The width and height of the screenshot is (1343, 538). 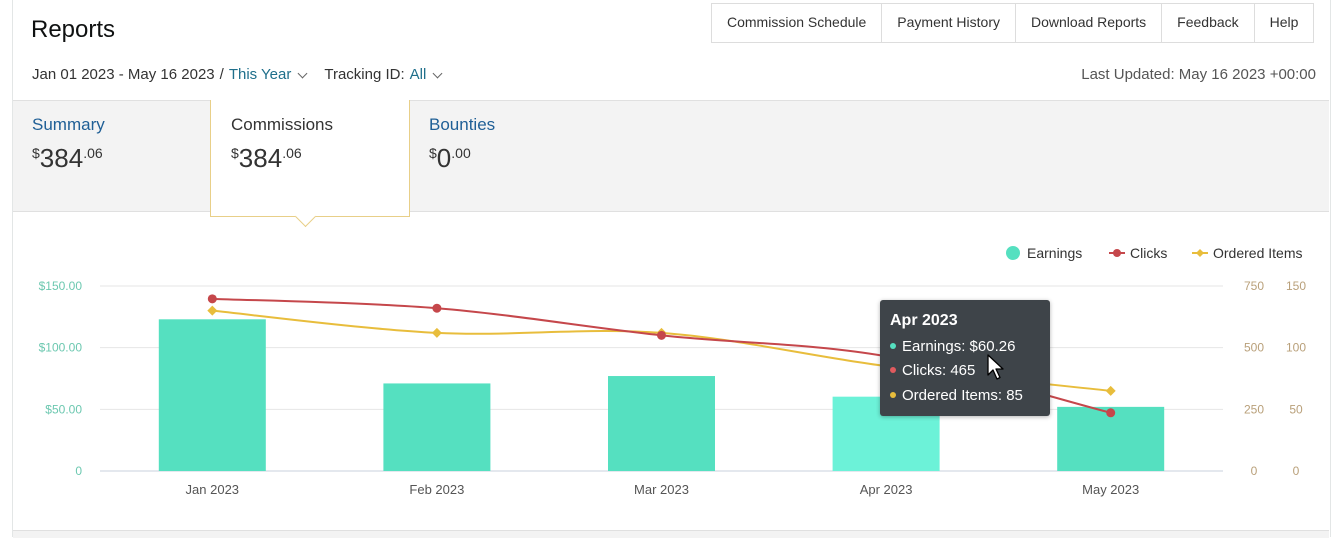 I want to click on x-axis-label: Feb 2023, so click(x=436, y=489).